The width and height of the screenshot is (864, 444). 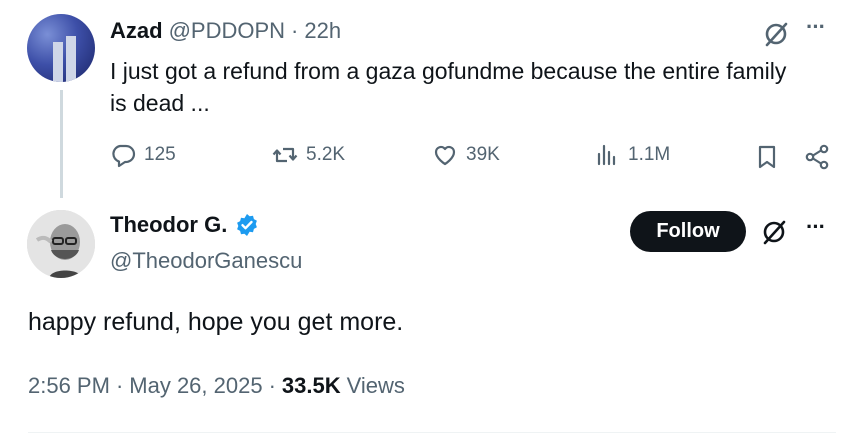 I want to click on repost-count: 5.2K, so click(x=326, y=154).